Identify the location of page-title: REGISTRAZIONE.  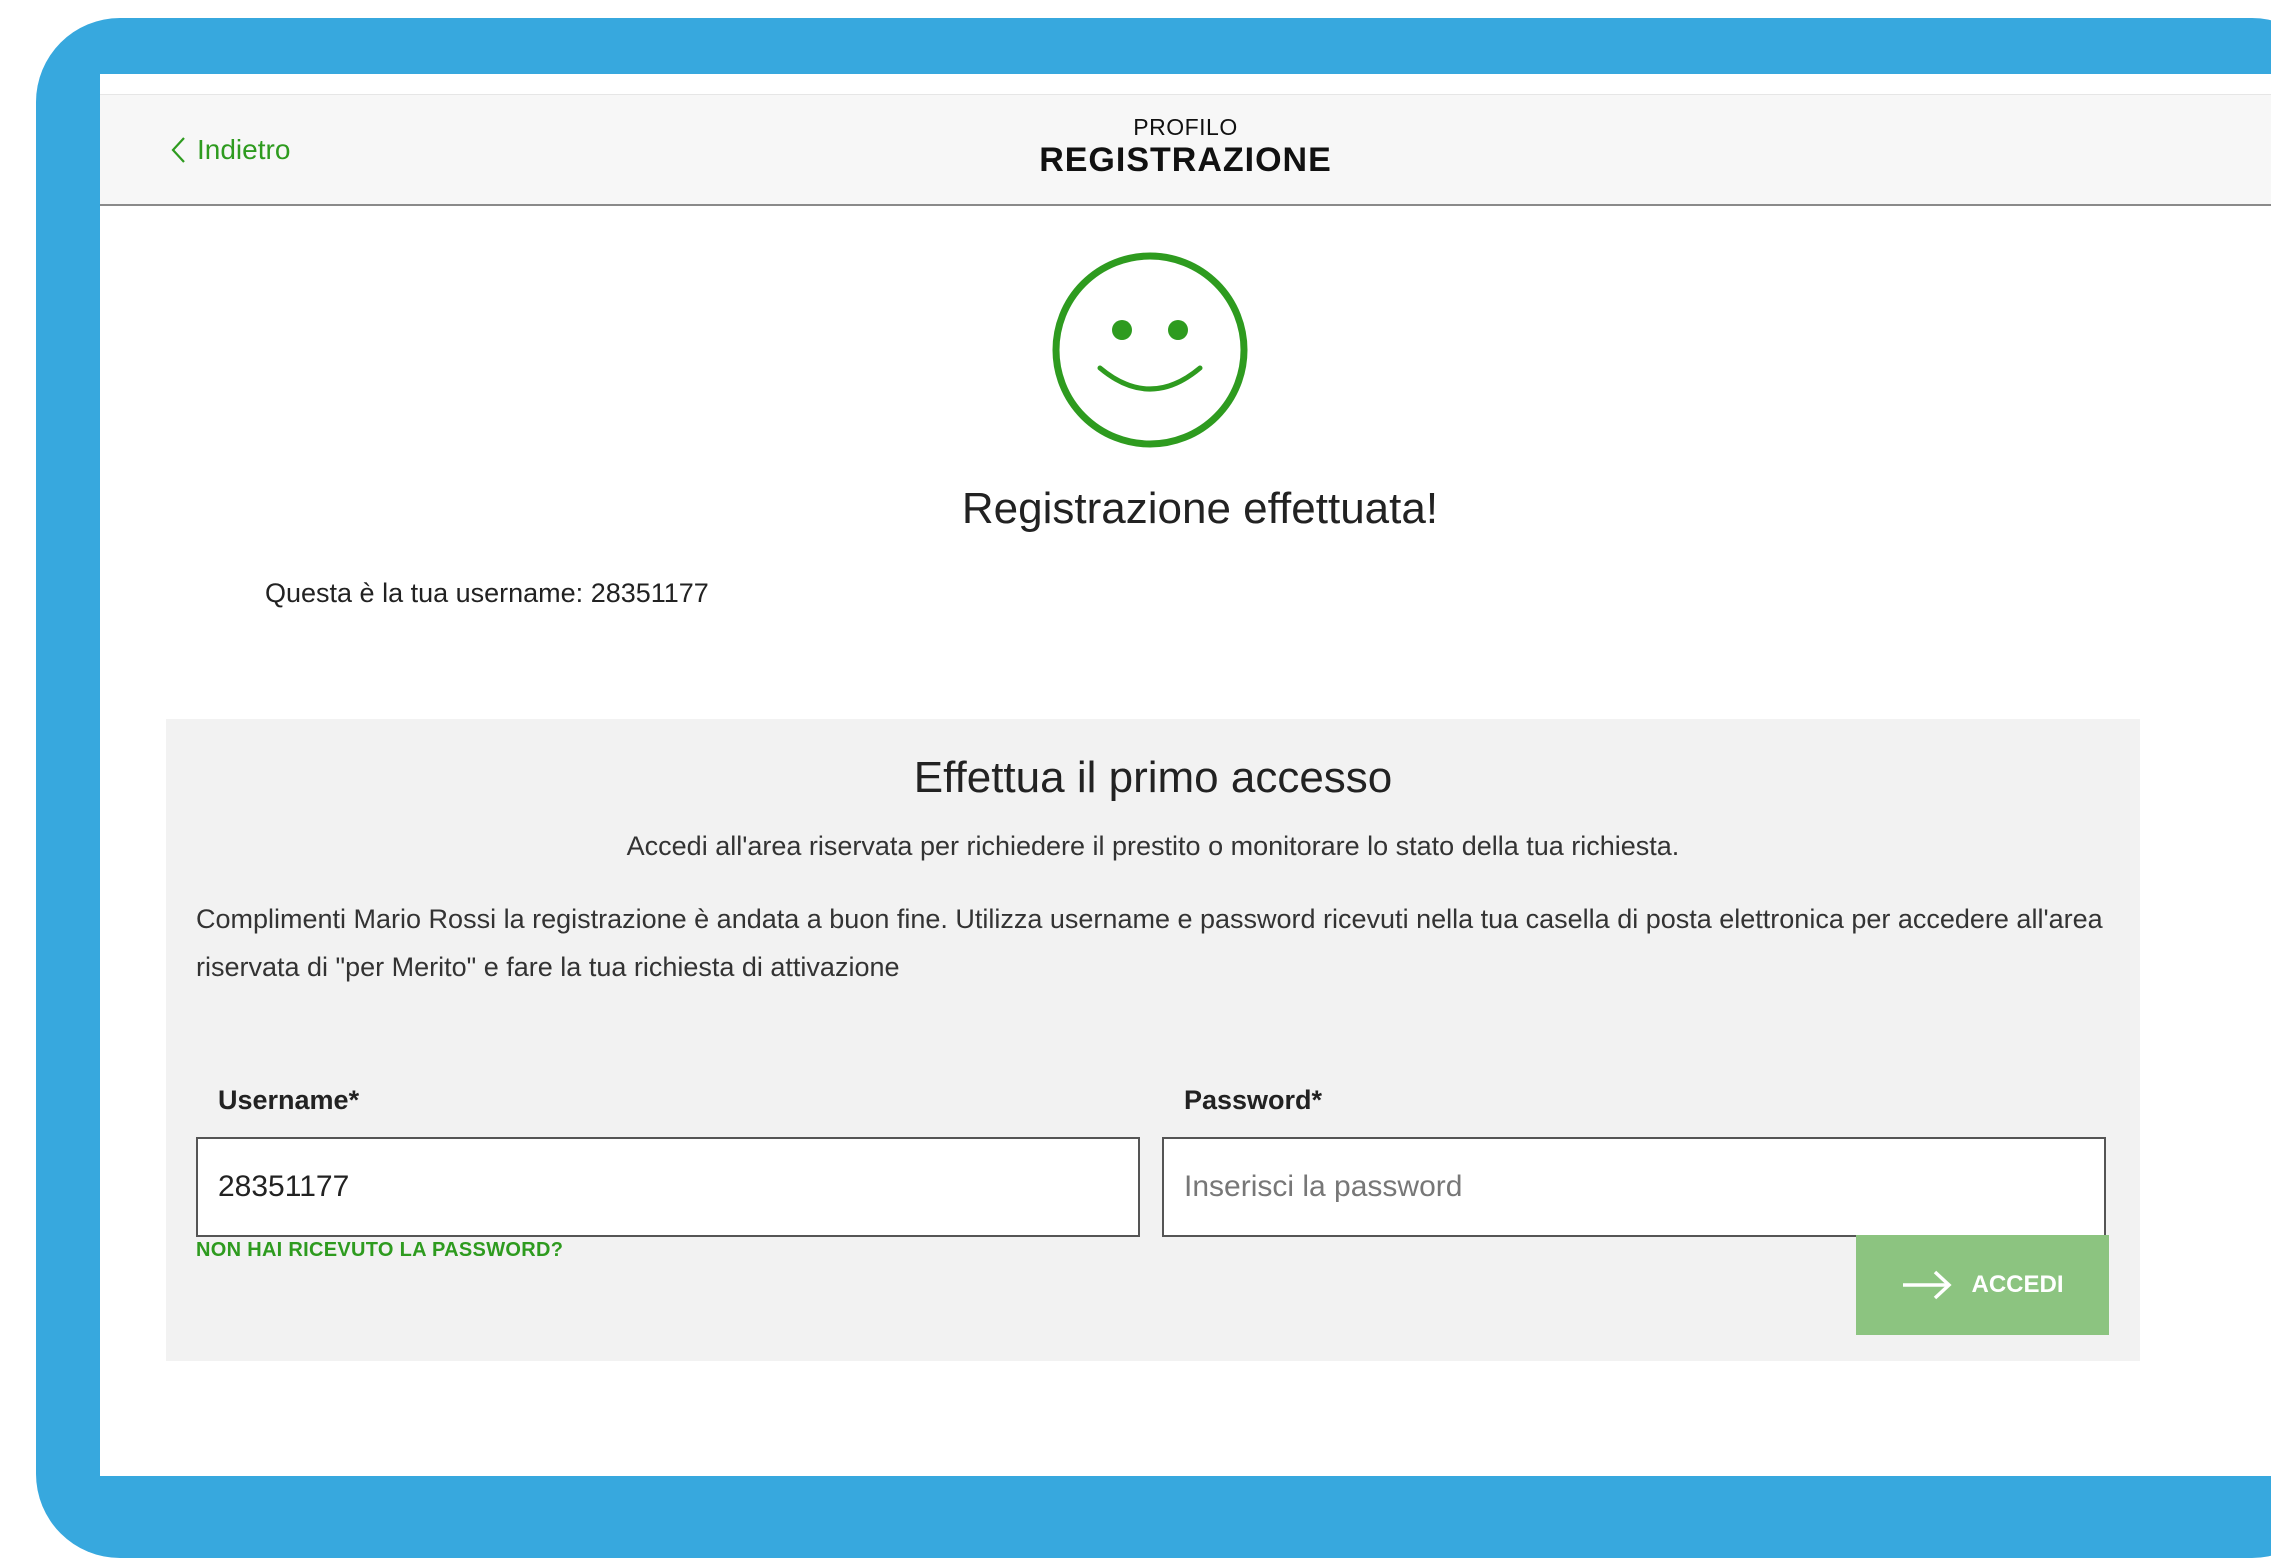
(1185, 160).